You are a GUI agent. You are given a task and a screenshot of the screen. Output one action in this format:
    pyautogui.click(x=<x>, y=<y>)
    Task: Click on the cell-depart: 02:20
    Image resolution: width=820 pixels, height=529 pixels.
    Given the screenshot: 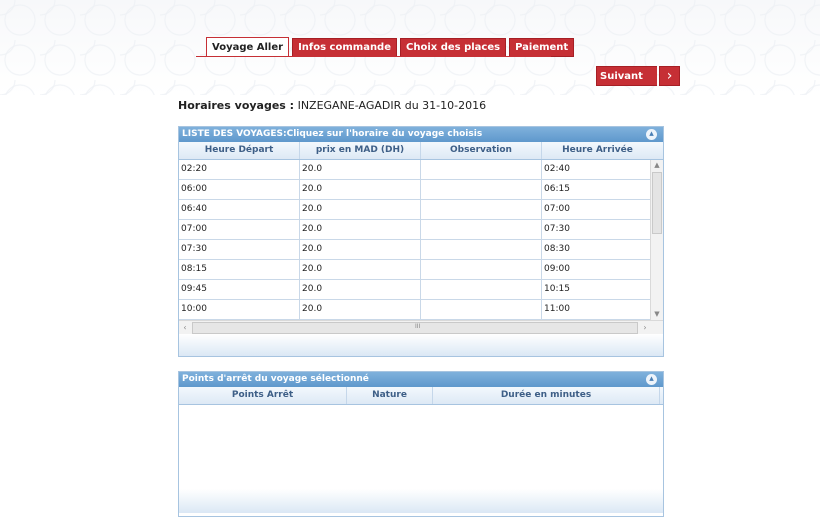 What is the action you would take?
    pyautogui.click(x=239, y=169)
    